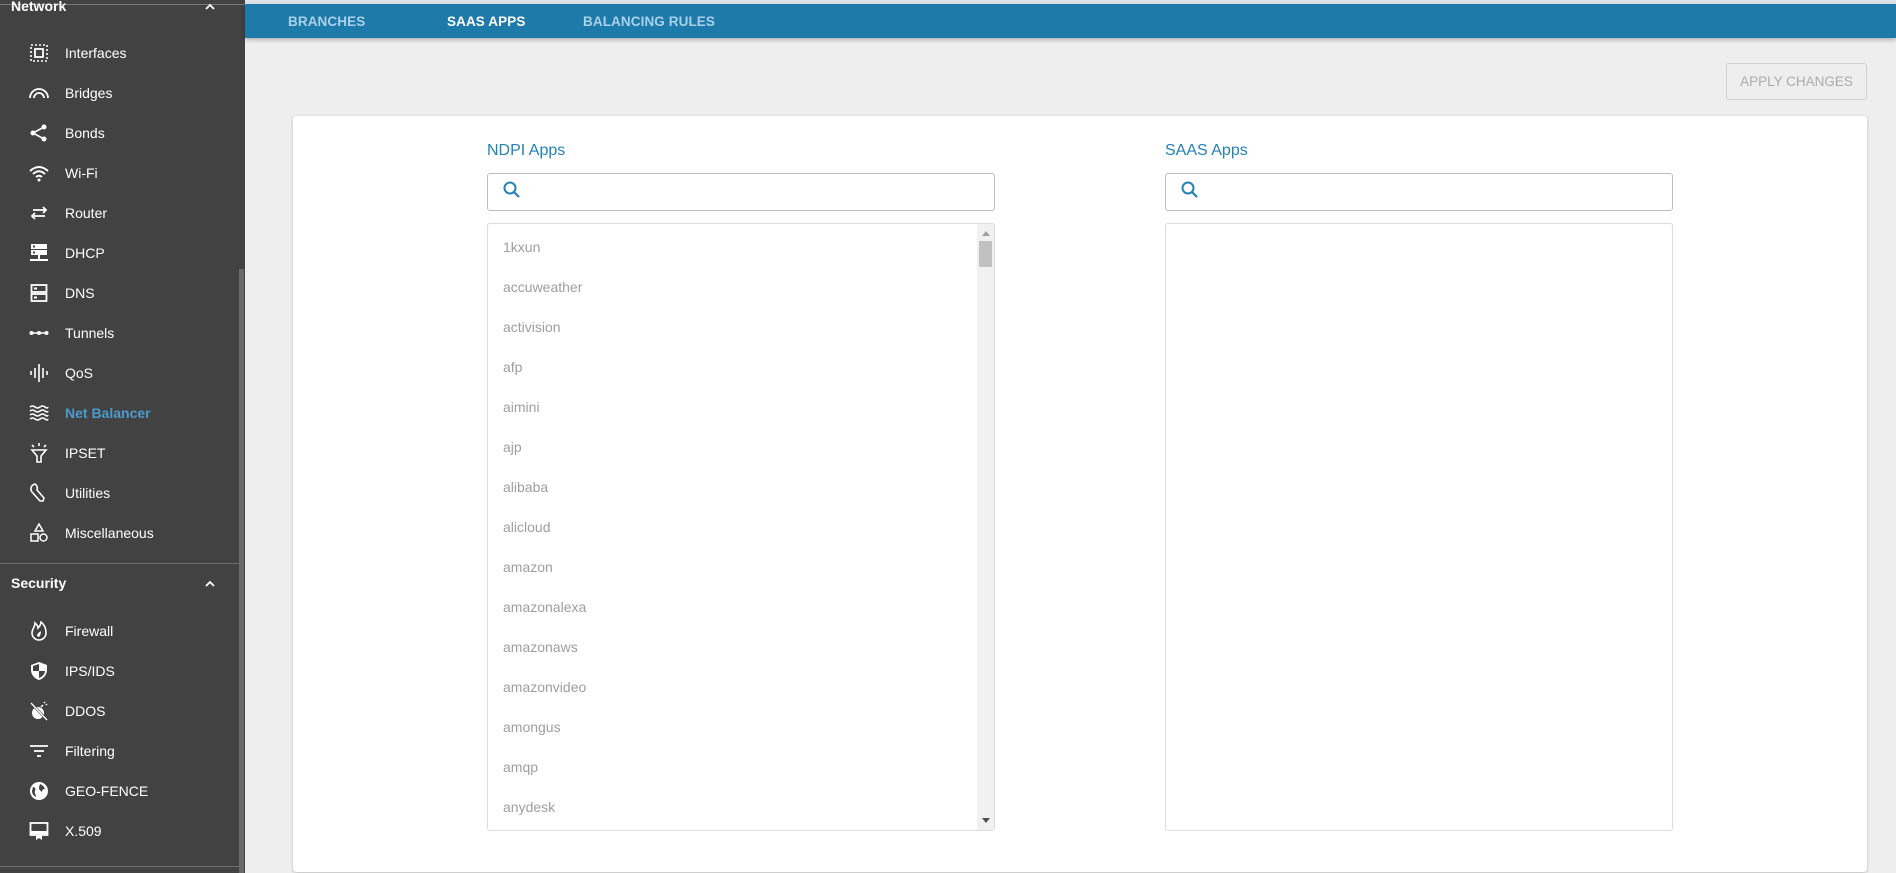 Image resolution: width=1896 pixels, height=873 pixels. What do you see at coordinates (120, 213) in the screenshot?
I see `sidebar-item-router: Router` at bounding box center [120, 213].